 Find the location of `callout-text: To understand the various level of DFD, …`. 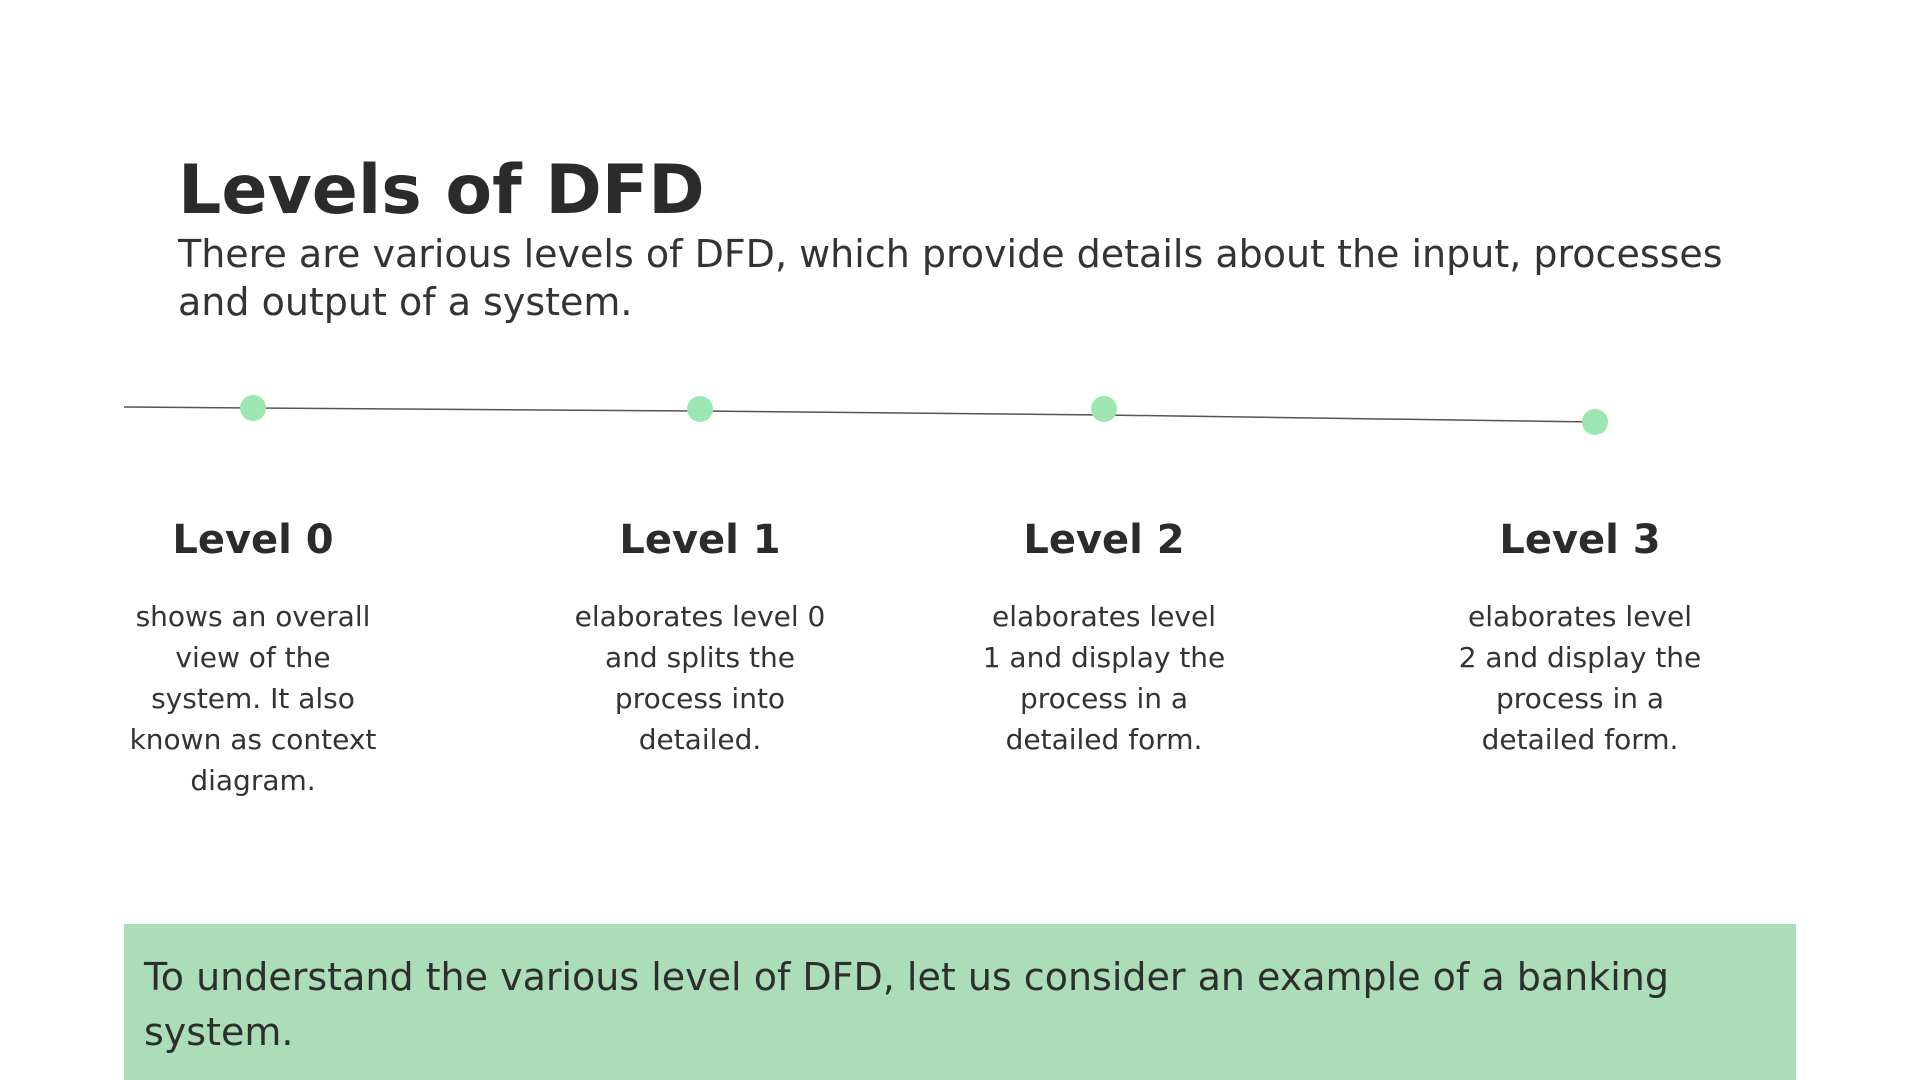

callout-text: To understand the various level of DFD, … is located at coordinates (907, 1004).